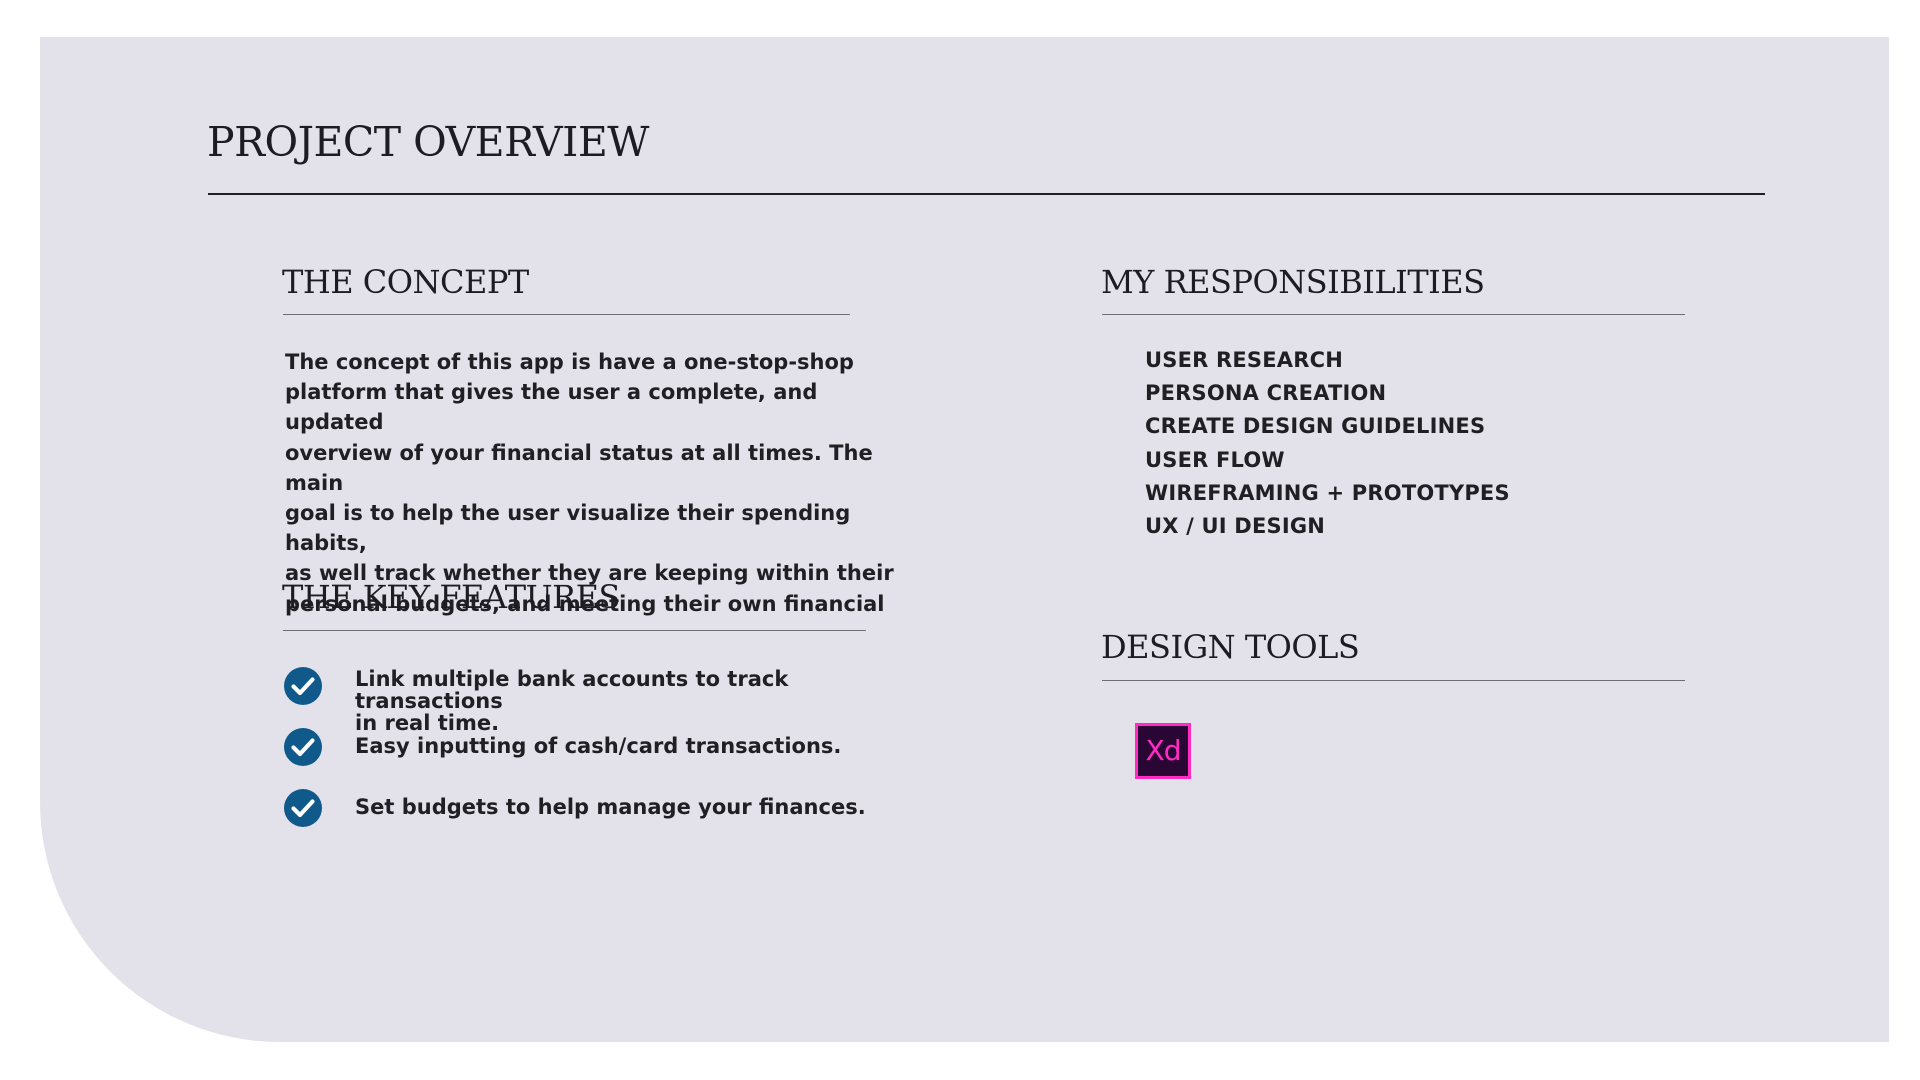 The image size is (1920, 1080). I want to click on responsibility-item: WIREFRAMING + PROTOTYPES, so click(1327, 492).